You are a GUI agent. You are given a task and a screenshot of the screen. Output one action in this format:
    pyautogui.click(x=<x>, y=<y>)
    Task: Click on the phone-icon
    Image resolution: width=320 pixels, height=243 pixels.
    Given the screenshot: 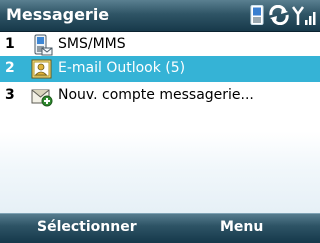 What is the action you would take?
    pyautogui.click(x=257, y=17)
    